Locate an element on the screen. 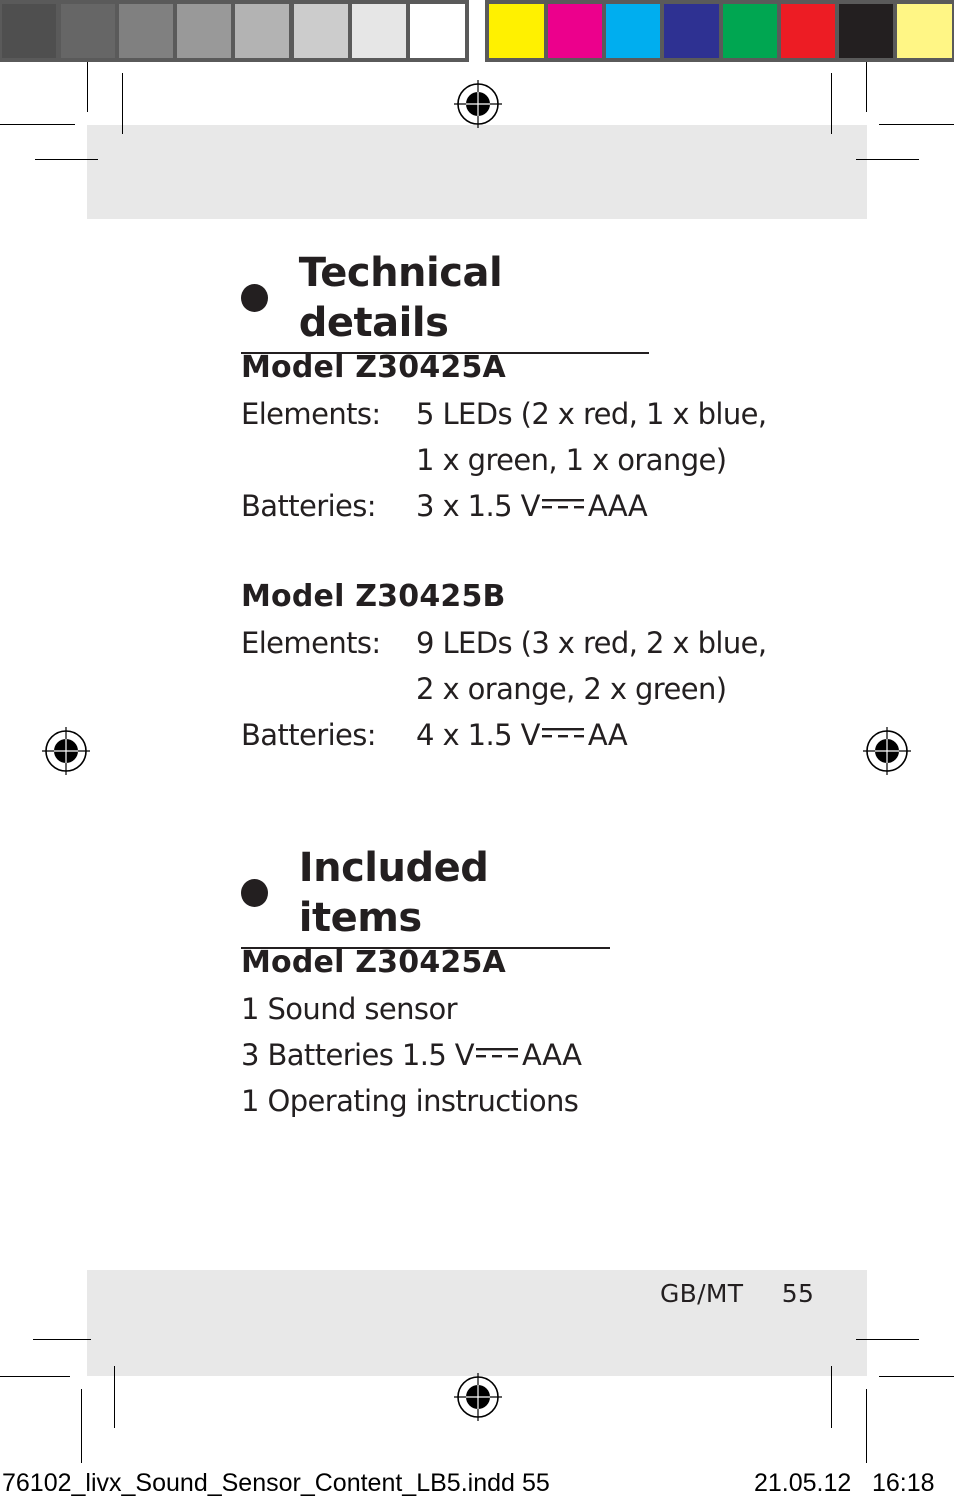 The height and width of the screenshot is (1502, 954). batteries-value: 3 x 1.5 V AAA is located at coordinates (532, 506).